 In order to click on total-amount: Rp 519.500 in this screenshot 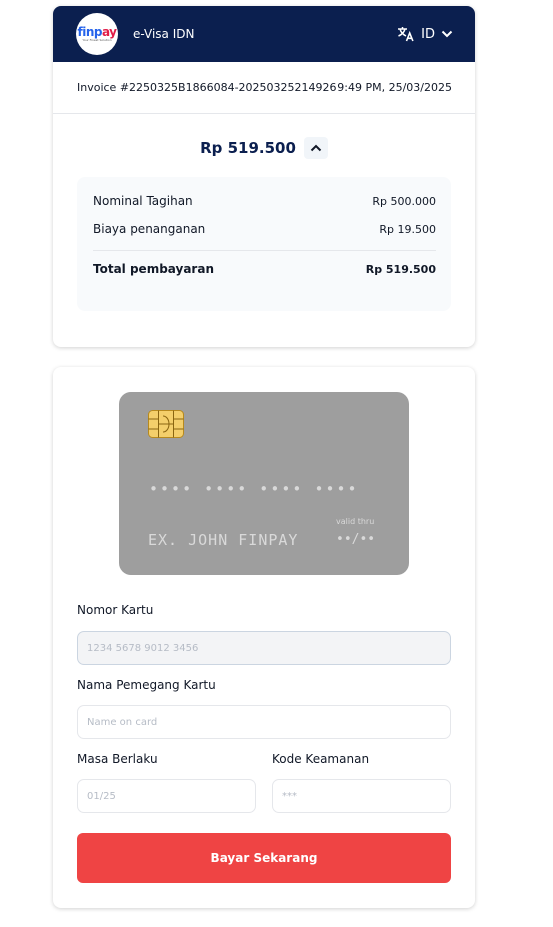, I will do `click(248, 148)`.